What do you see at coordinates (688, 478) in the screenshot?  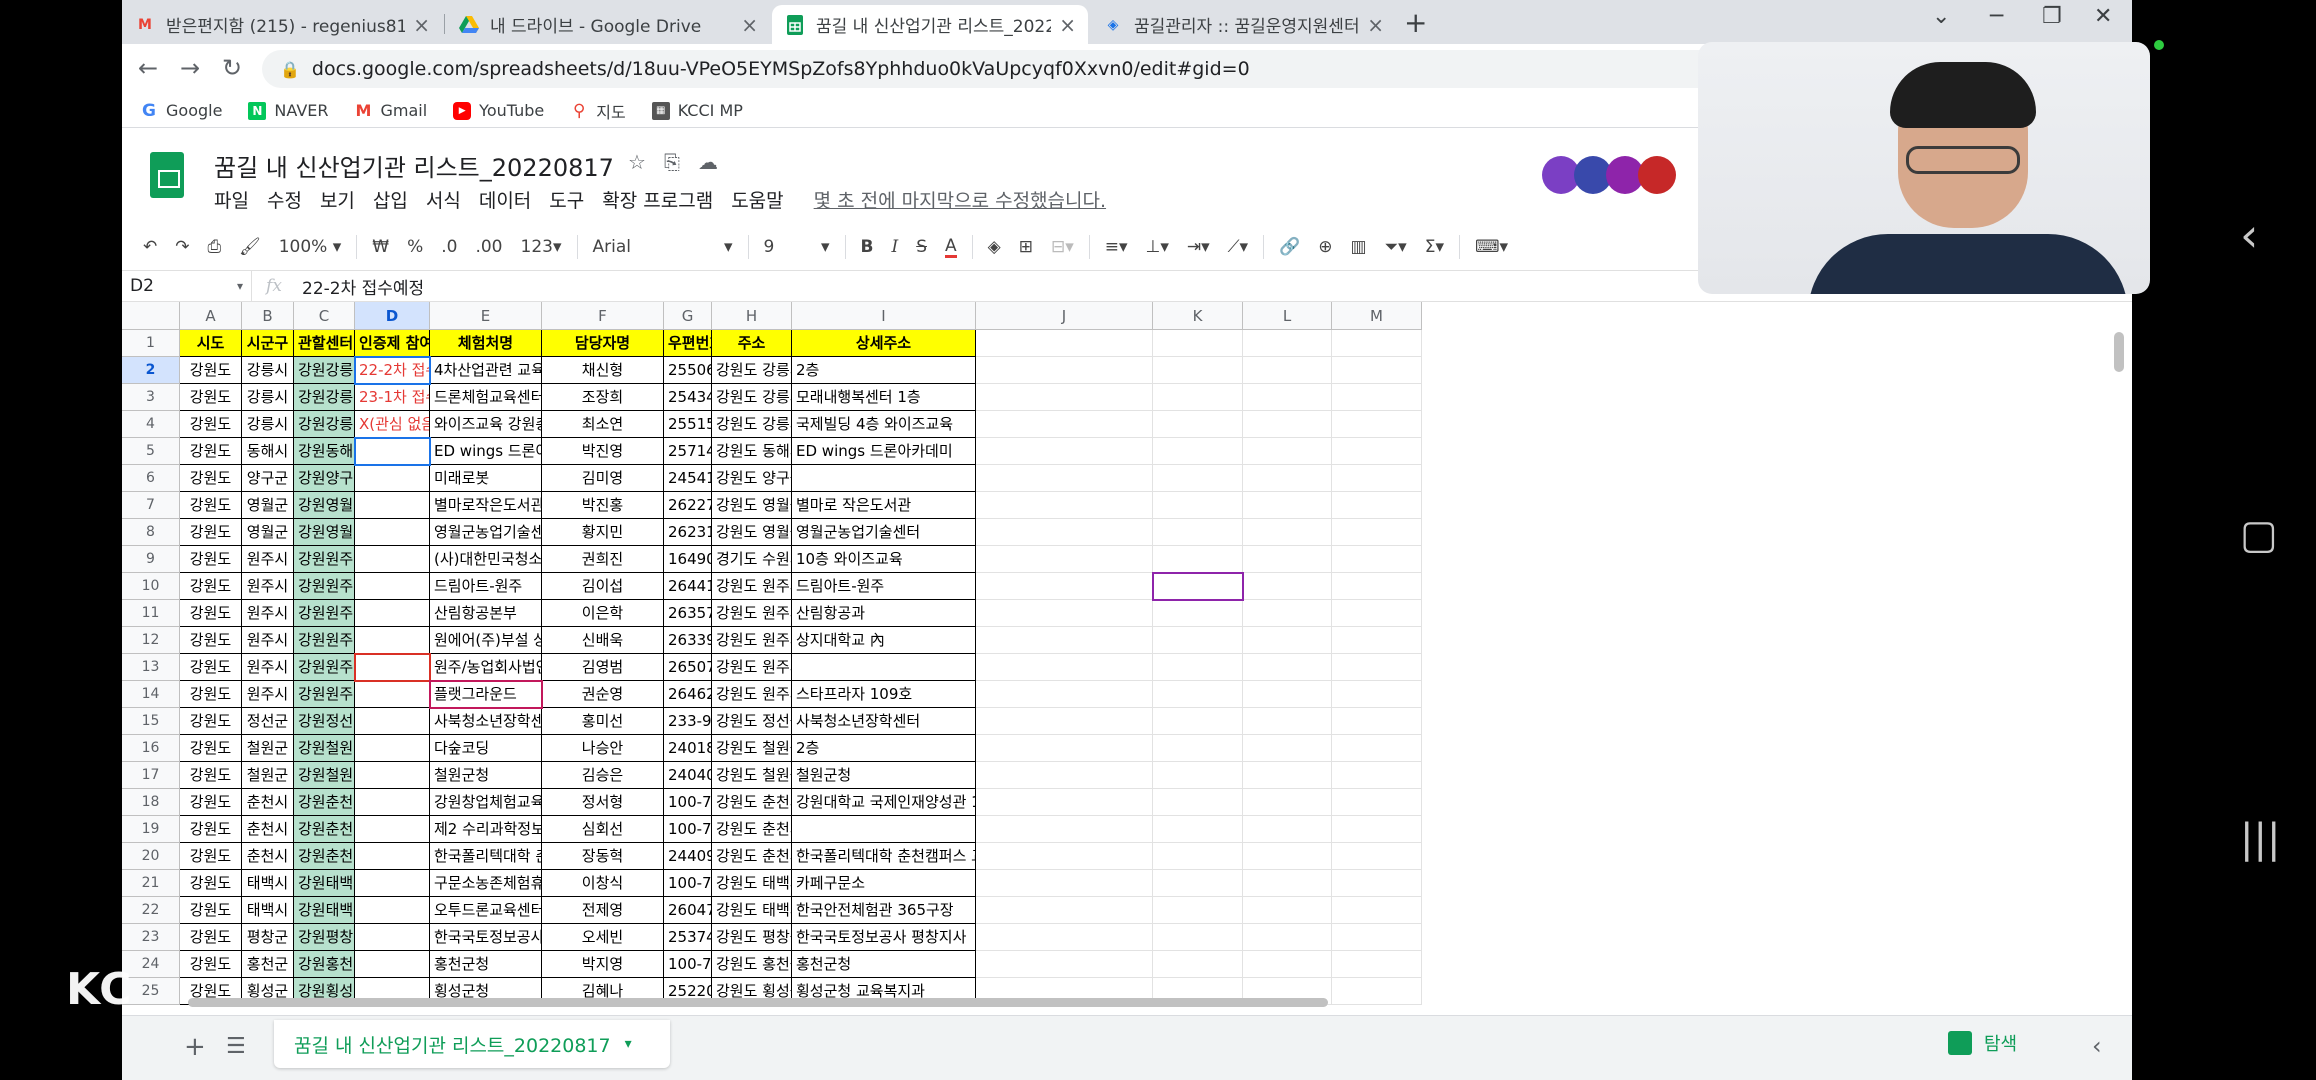 I see `data-cell: 24541` at bounding box center [688, 478].